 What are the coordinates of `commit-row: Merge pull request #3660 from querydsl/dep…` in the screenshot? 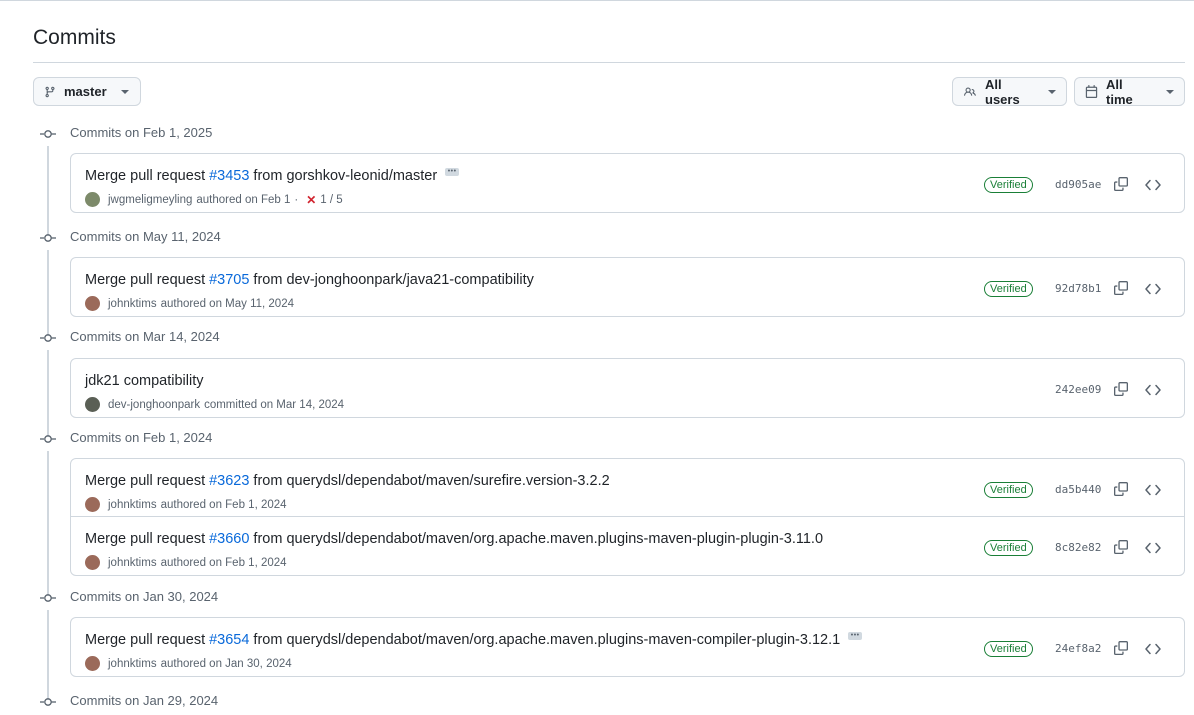 It's located at (627, 546).